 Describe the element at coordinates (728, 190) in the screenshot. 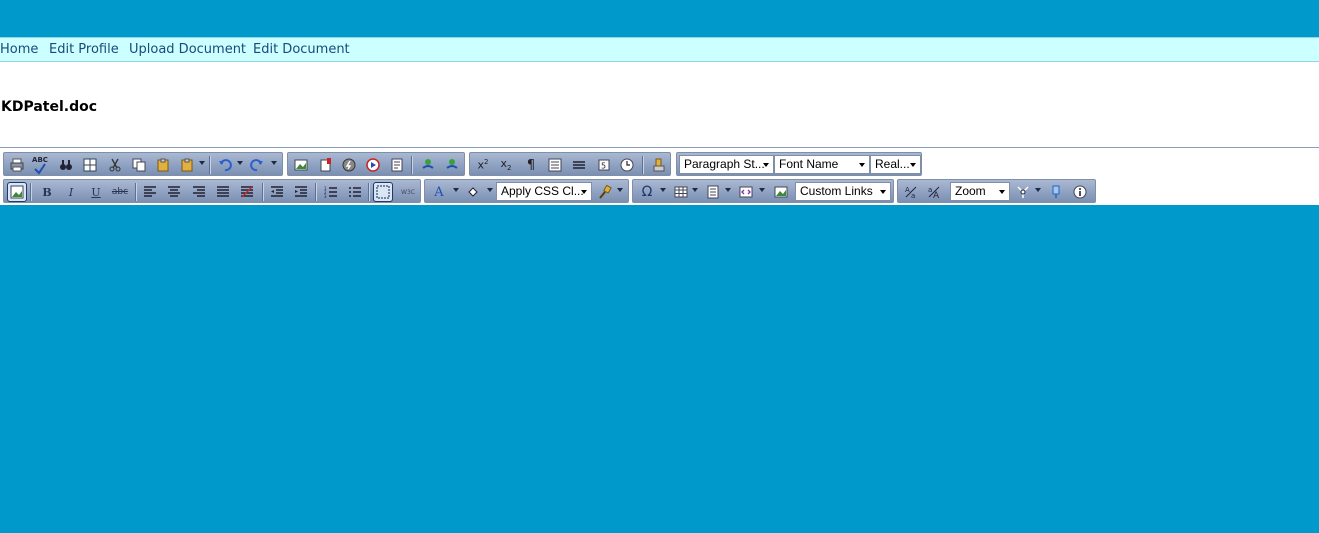

I see `snippets-dropdown-arrow-icon` at that location.